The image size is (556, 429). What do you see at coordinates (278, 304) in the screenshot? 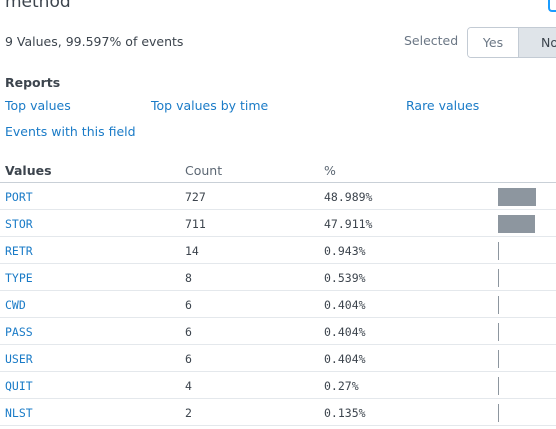
I see `table-row: CWD 6 0.404%` at bounding box center [278, 304].